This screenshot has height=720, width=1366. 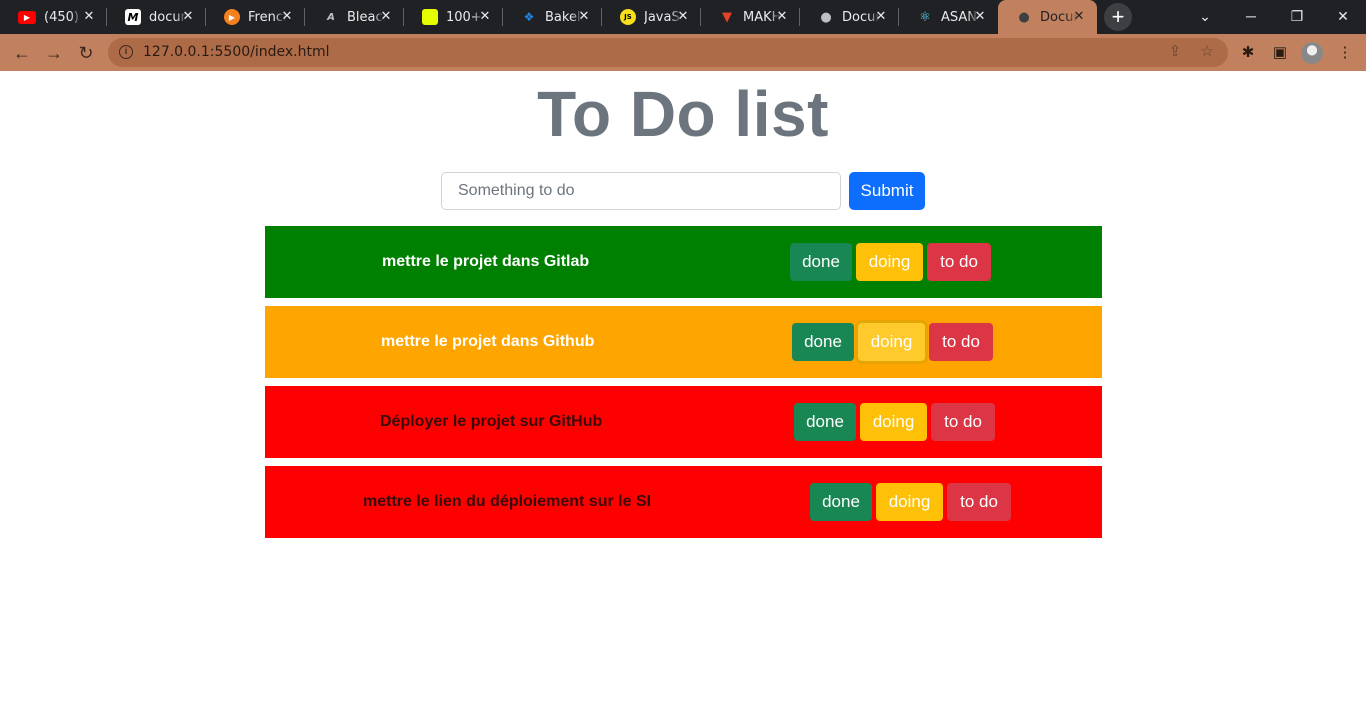 What do you see at coordinates (507, 501) in the screenshot?
I see `task-label: mettre le lien du déploiement sur le SI` at bounding box center [507, 501].